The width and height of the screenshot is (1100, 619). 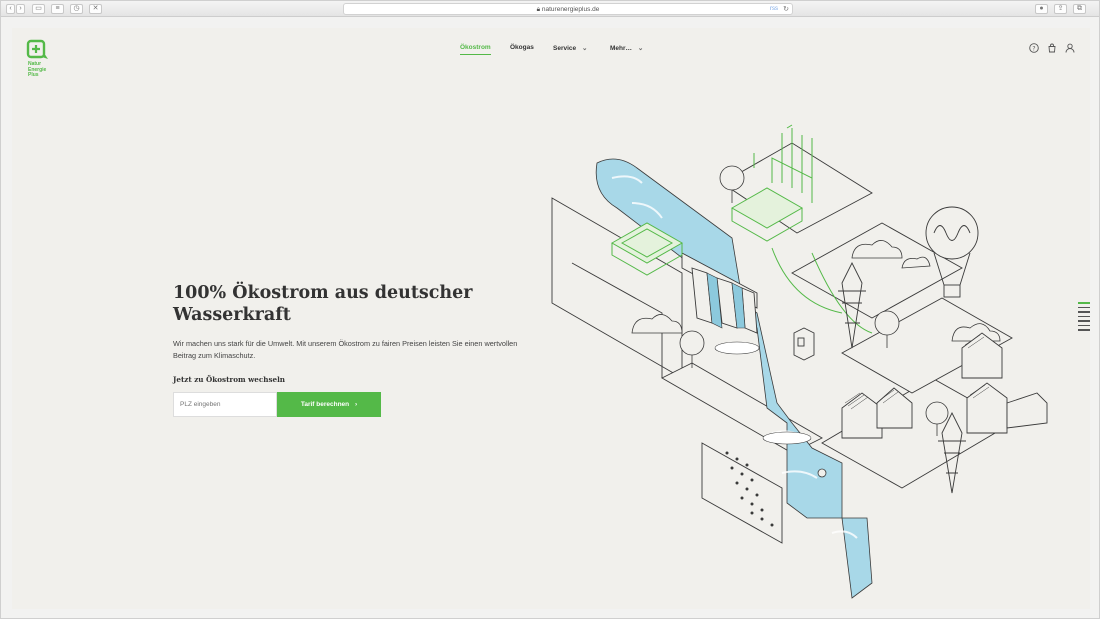 I want to click on url-text: naturenergieplus.de, so click(x=570, y=9).